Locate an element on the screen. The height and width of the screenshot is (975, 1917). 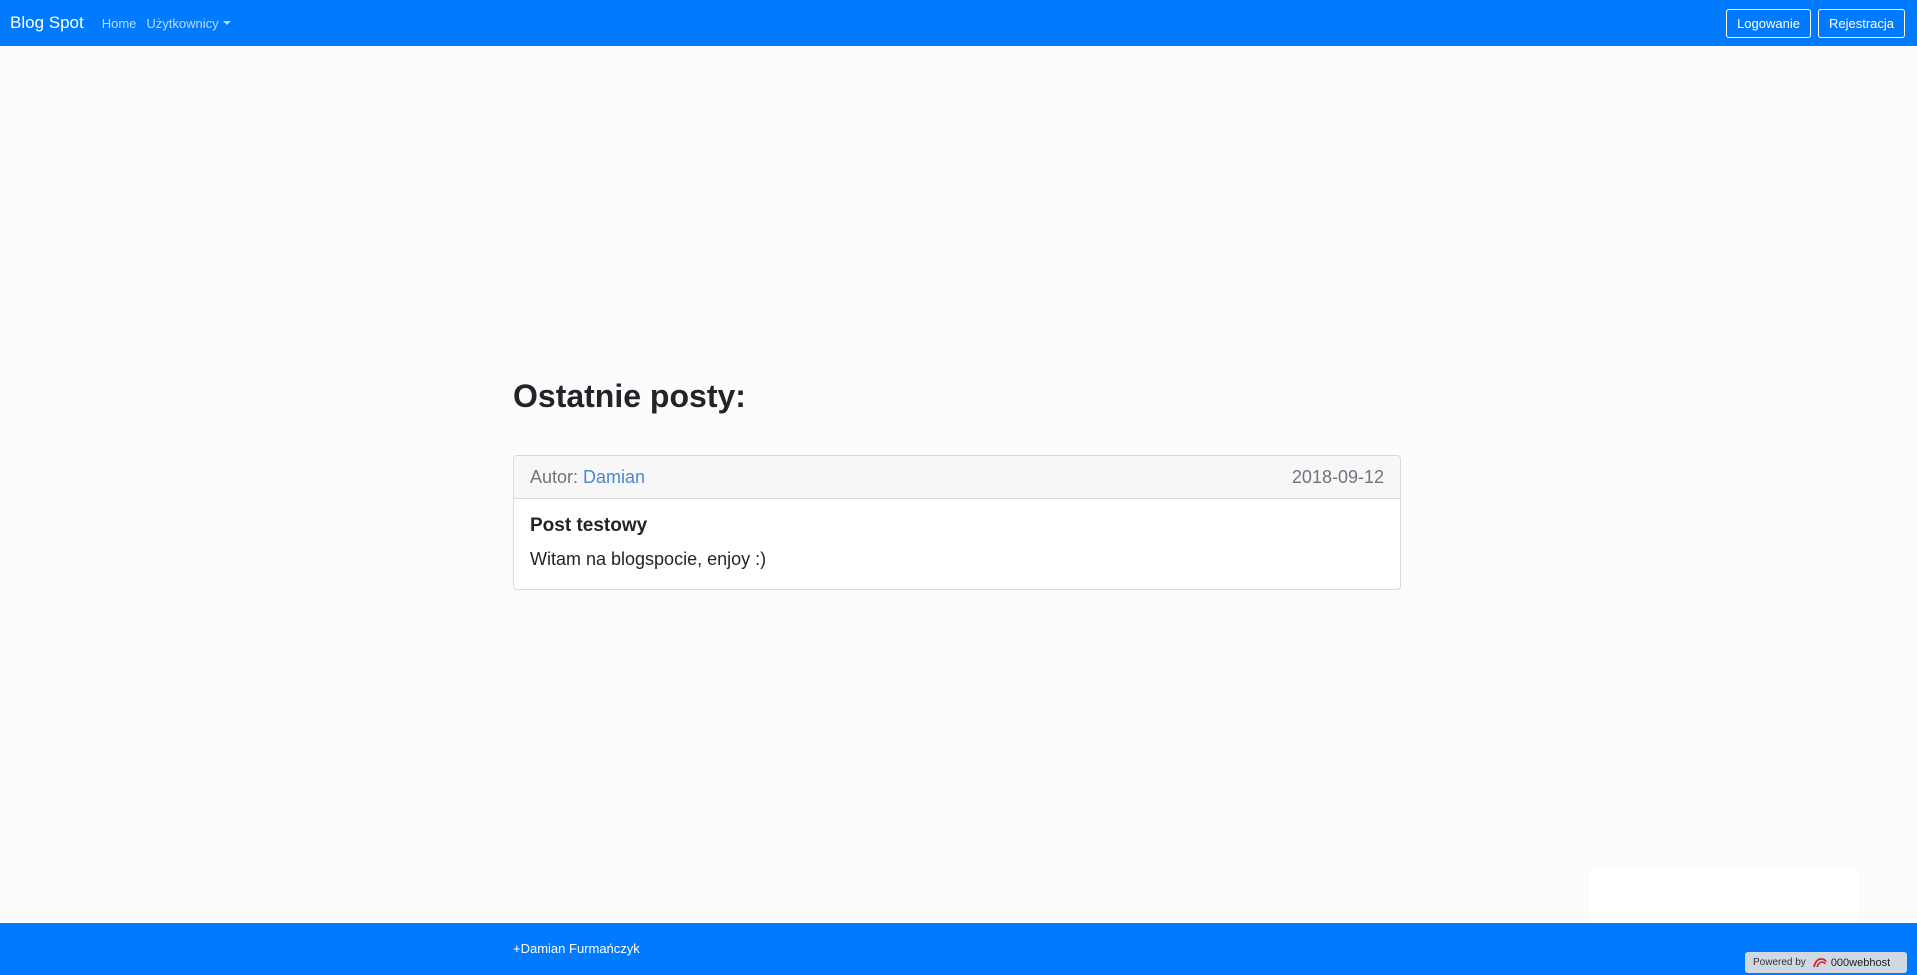
login-button: Logowanie is located at coordinates (1768, 23).